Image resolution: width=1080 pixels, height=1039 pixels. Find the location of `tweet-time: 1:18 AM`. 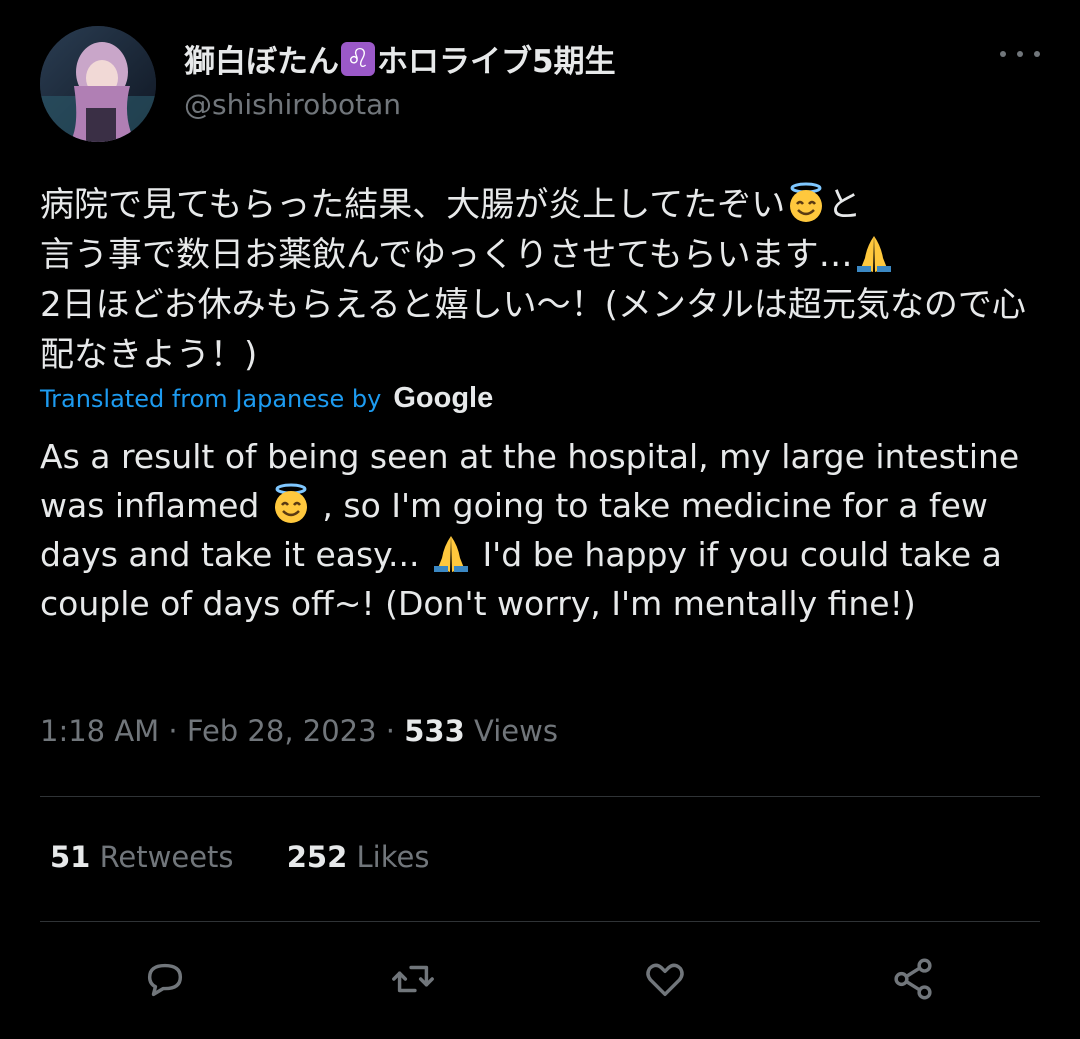

tweet-time: 1:18 AM is located at coordinates (99, 731).